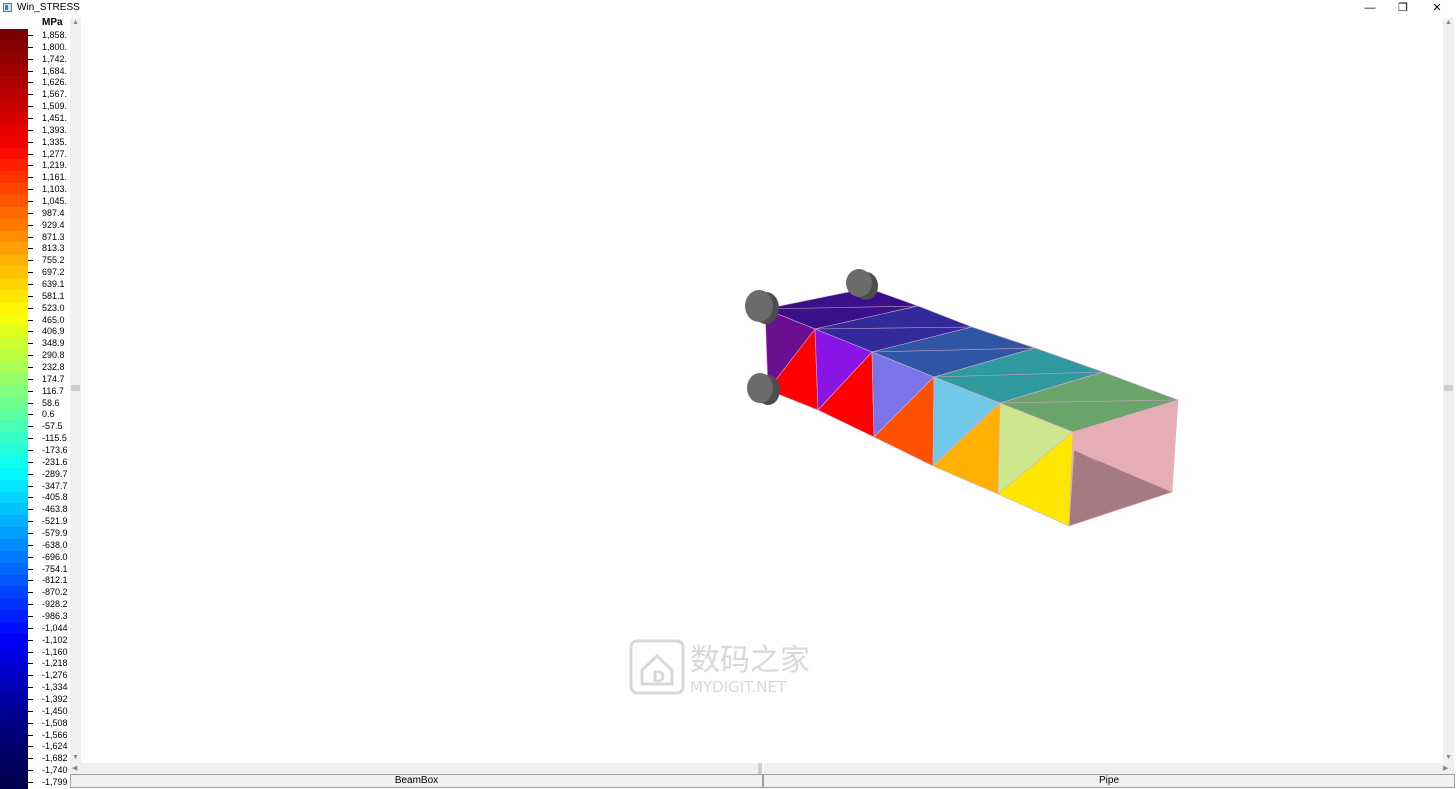  I want to click on legend-label: -1,566, so click(55, 734).